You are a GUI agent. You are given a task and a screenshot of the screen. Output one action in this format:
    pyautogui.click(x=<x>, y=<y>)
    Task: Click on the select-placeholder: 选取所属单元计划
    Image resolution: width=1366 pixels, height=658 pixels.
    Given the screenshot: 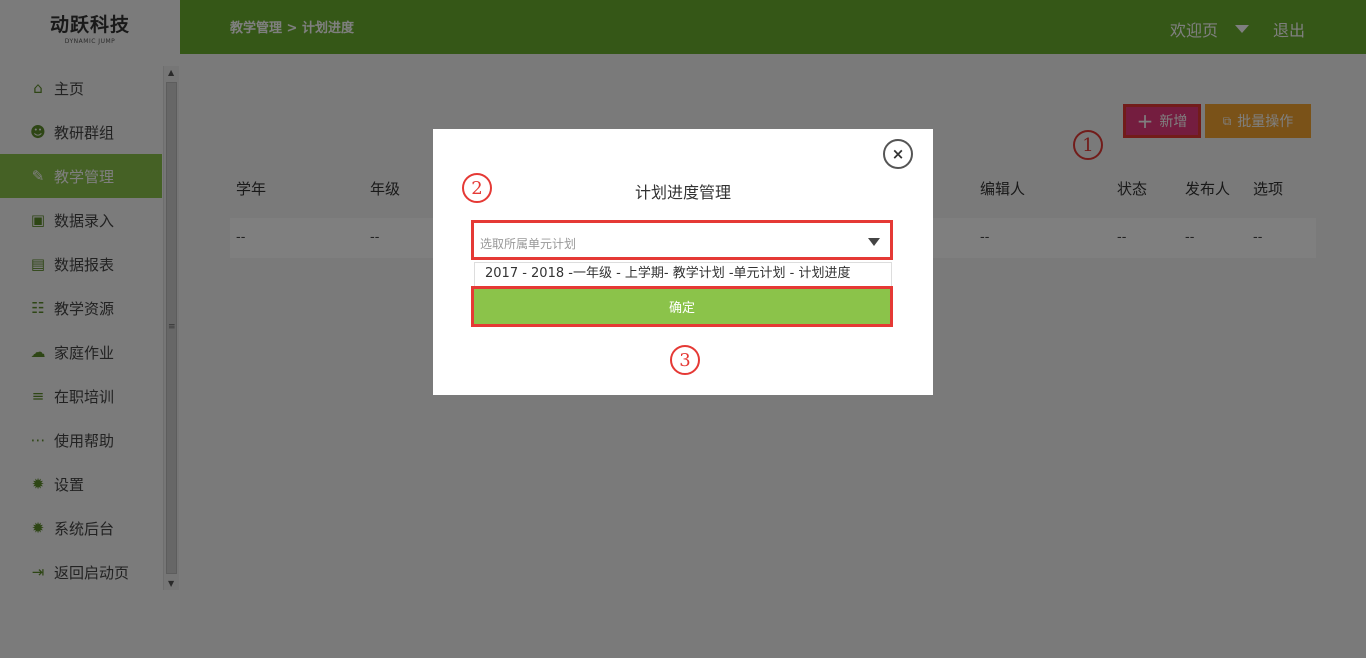 What is the action you would take?
    pyautogui.click(x=528, y=244)
    